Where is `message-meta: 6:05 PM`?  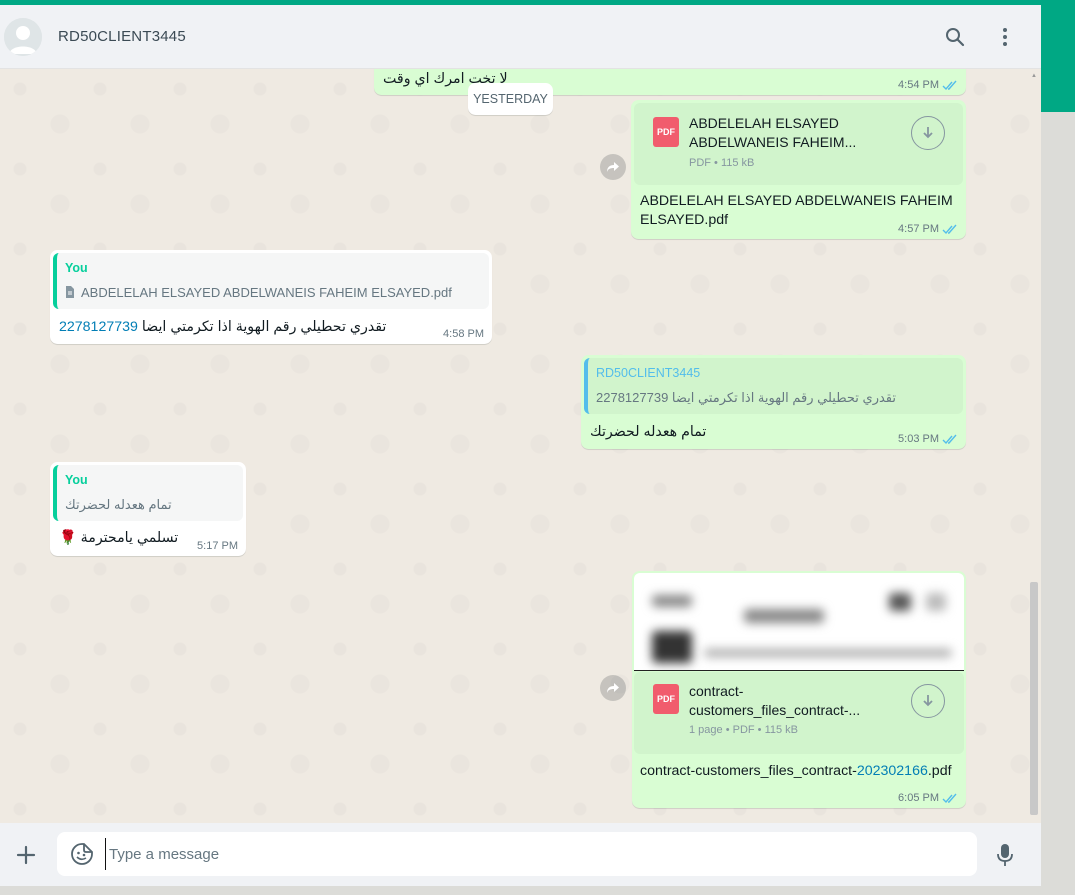 message-meta: 6:05 PM is located at coordinates (928, 798).